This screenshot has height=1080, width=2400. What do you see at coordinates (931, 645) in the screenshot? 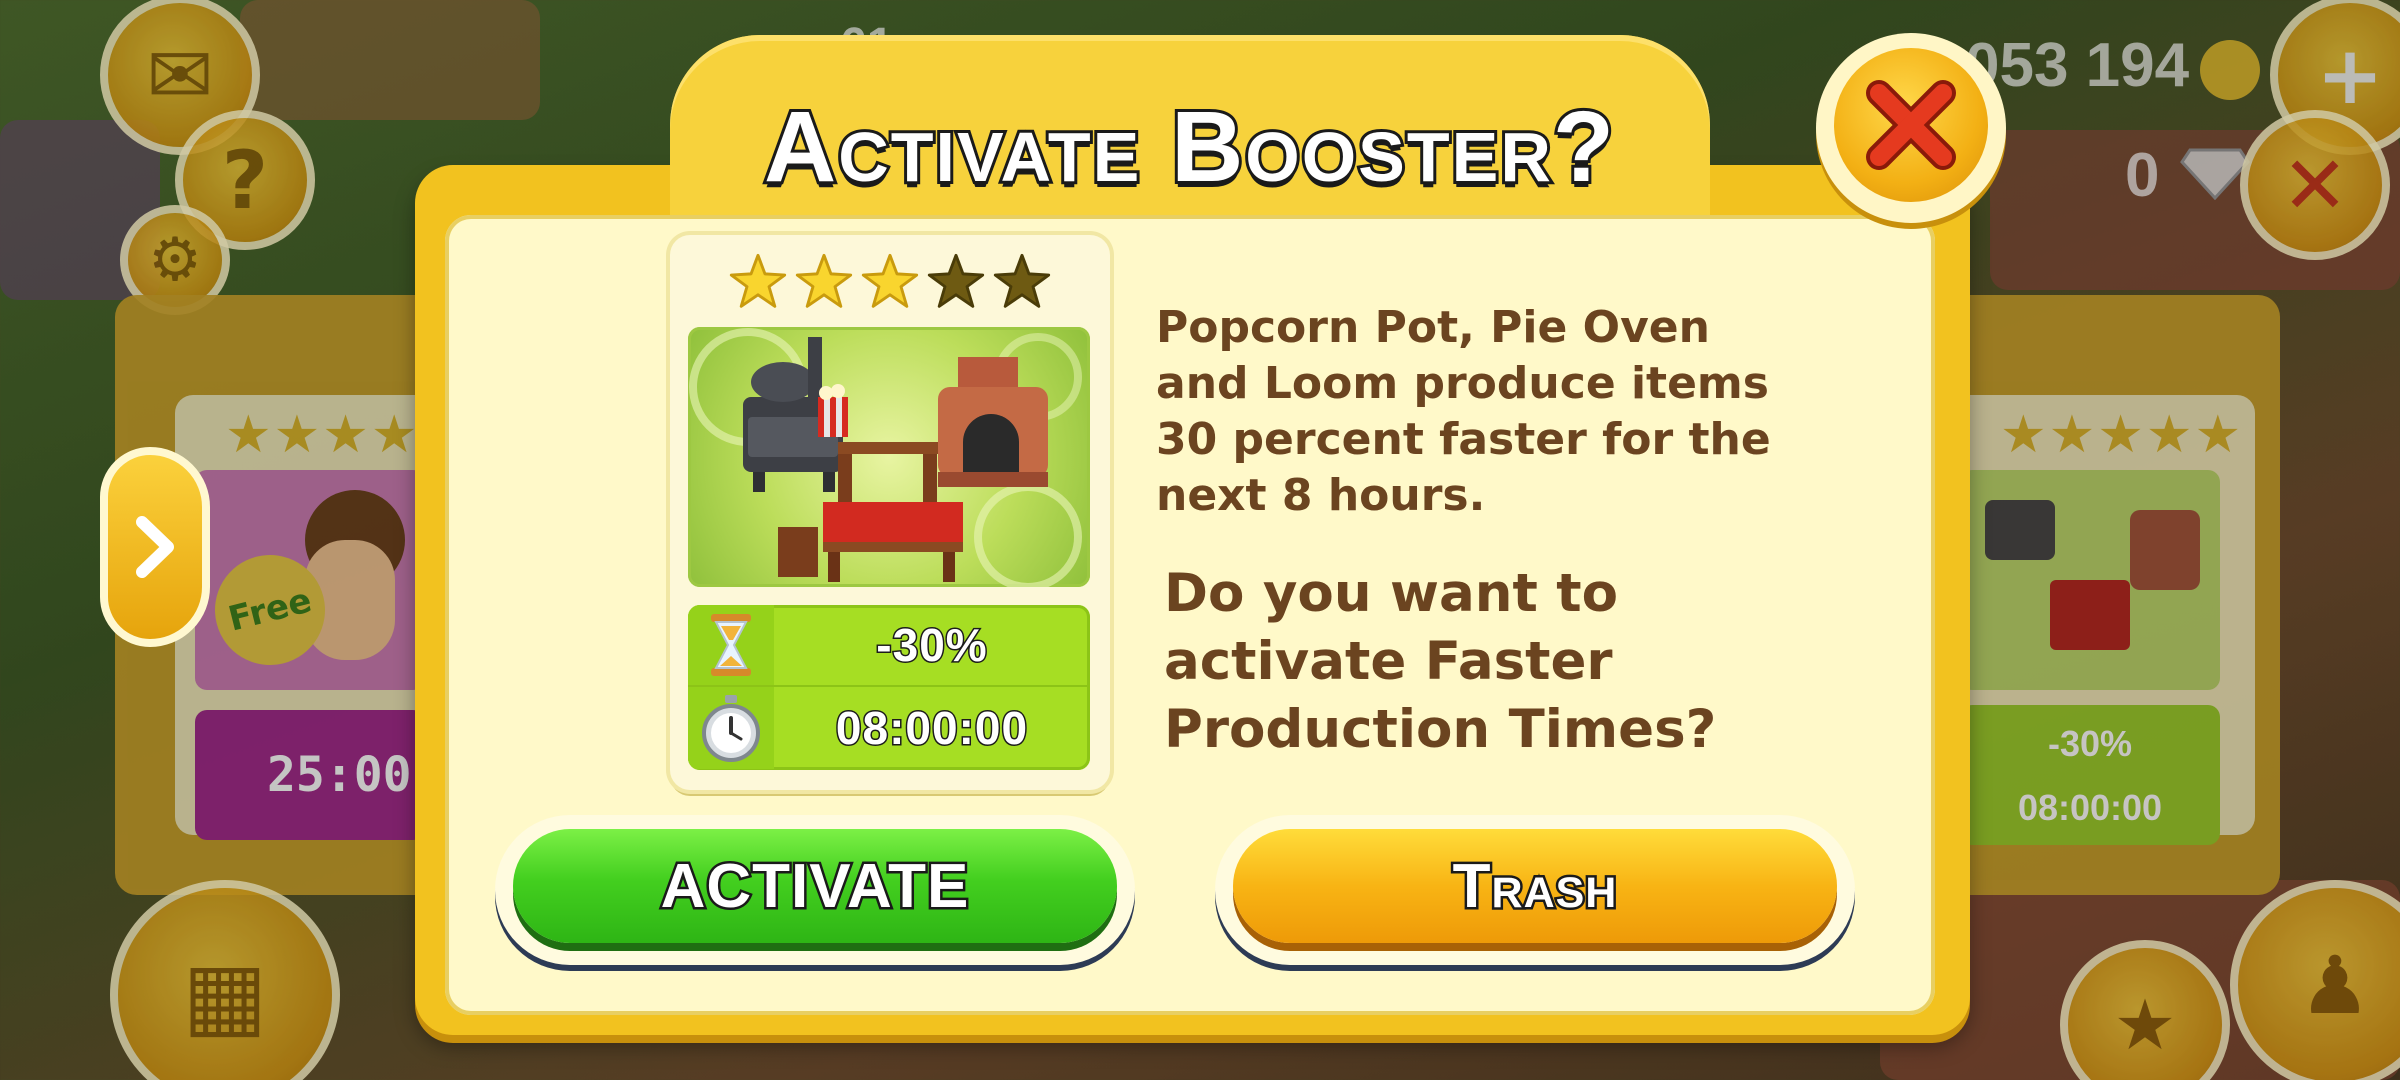
I see `booster-reduction: -30%` at bounding box center [931, 645].